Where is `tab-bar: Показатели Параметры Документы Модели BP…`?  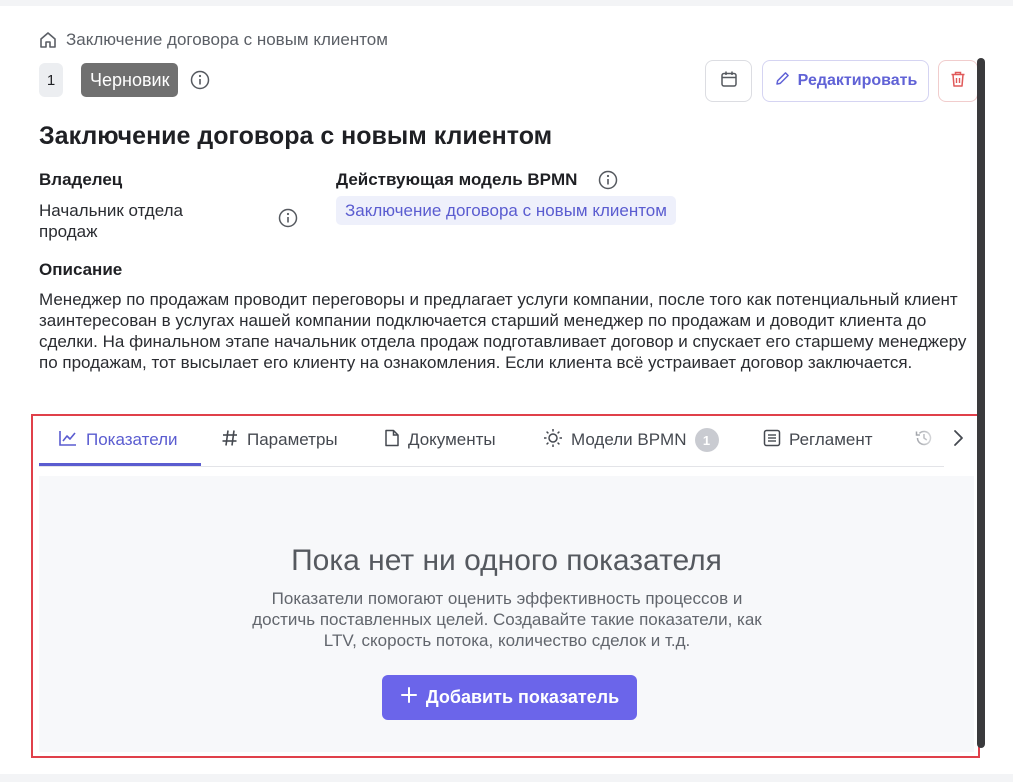
tab-bar: Показатели Параметры Документы Модели BP… is located at coordinates (499, 441).